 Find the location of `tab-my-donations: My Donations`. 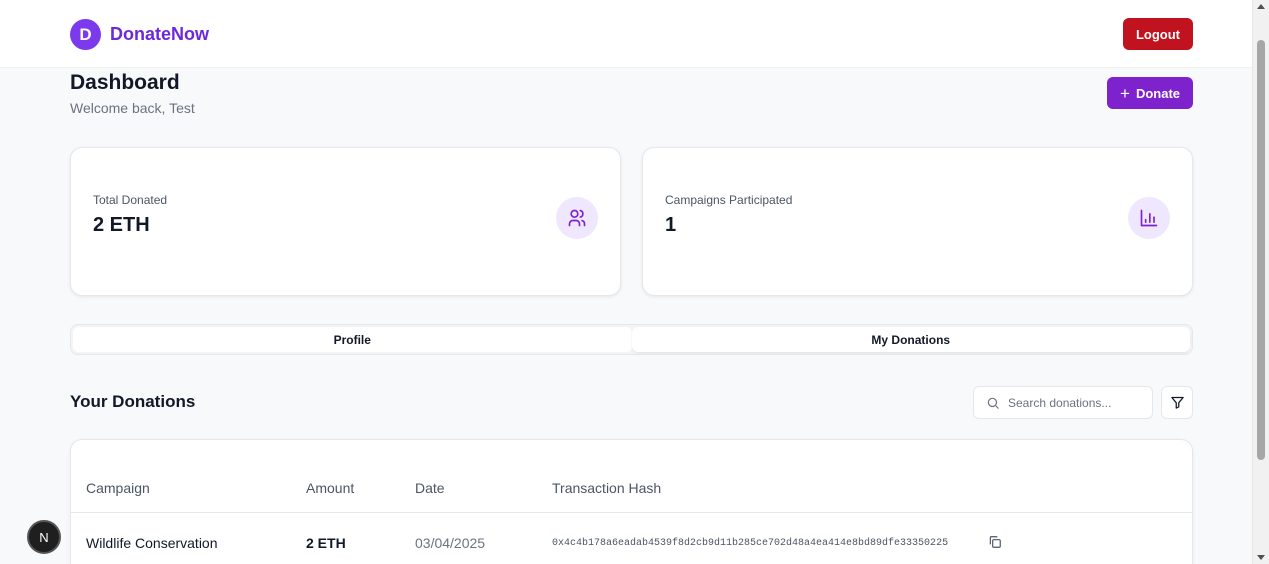

tab-my-donations: My Donations is located at coordinates (910, 339).